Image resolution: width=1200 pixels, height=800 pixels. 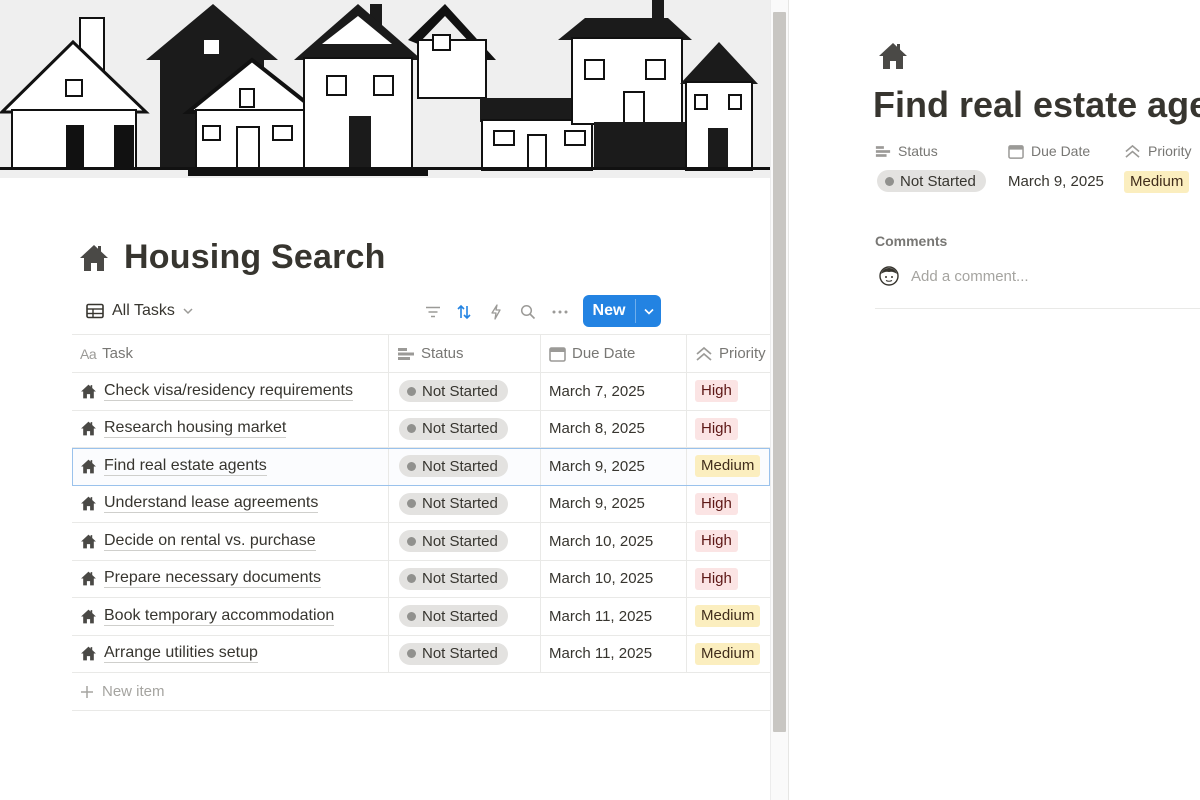 I want to click on column-header-due-date: Due Date, so click(x=614, y=353).